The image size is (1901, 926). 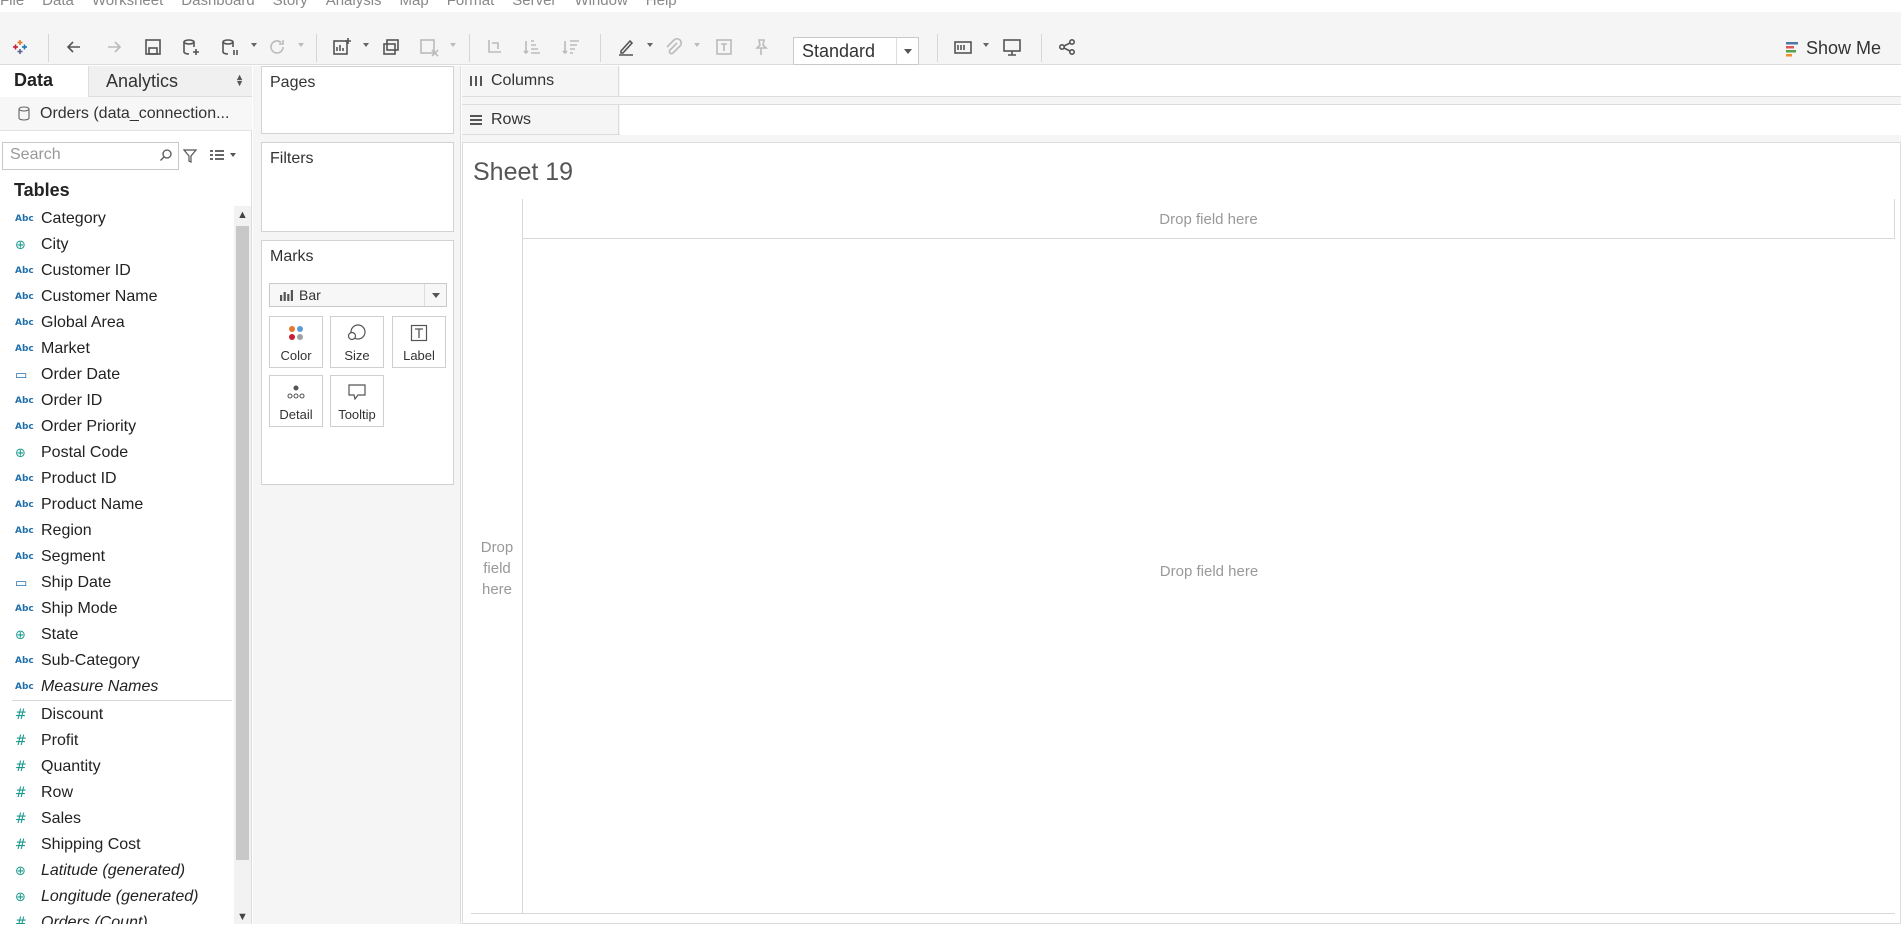 What do you see at coordinates (153, 47) in the screenshot?
I see `save-icon` at bounding box center [153, 47].